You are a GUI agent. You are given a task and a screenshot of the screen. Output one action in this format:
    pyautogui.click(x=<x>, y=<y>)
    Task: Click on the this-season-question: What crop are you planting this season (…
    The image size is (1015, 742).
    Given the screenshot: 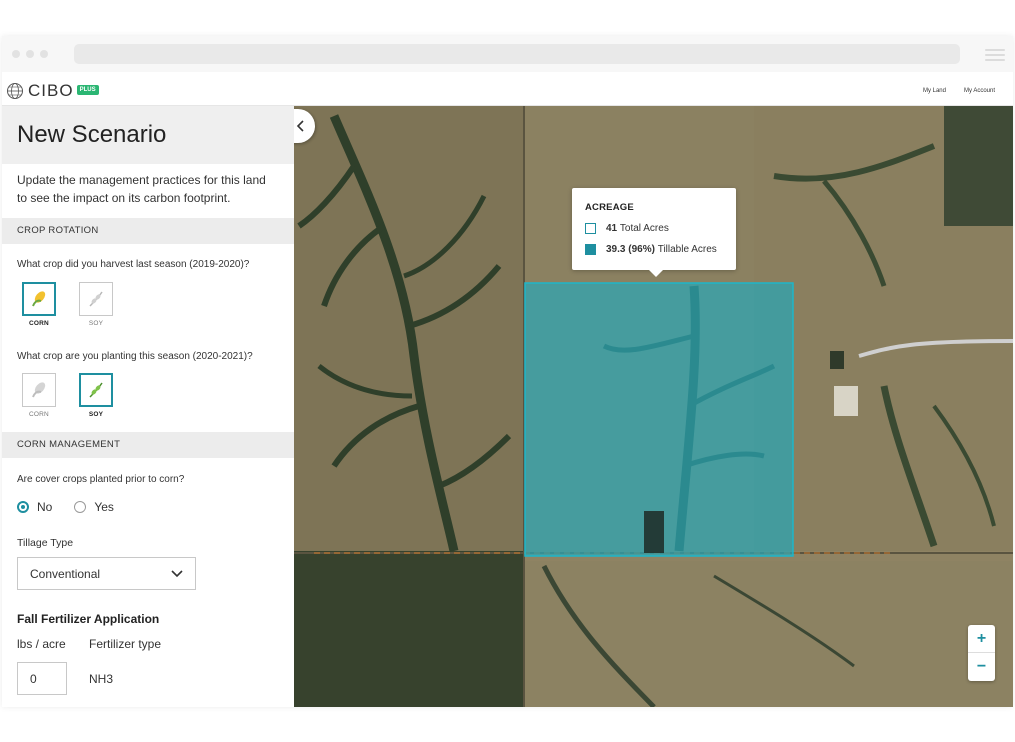 What is the action you would take?
    pyautogui.click(x=135, y=356)
    